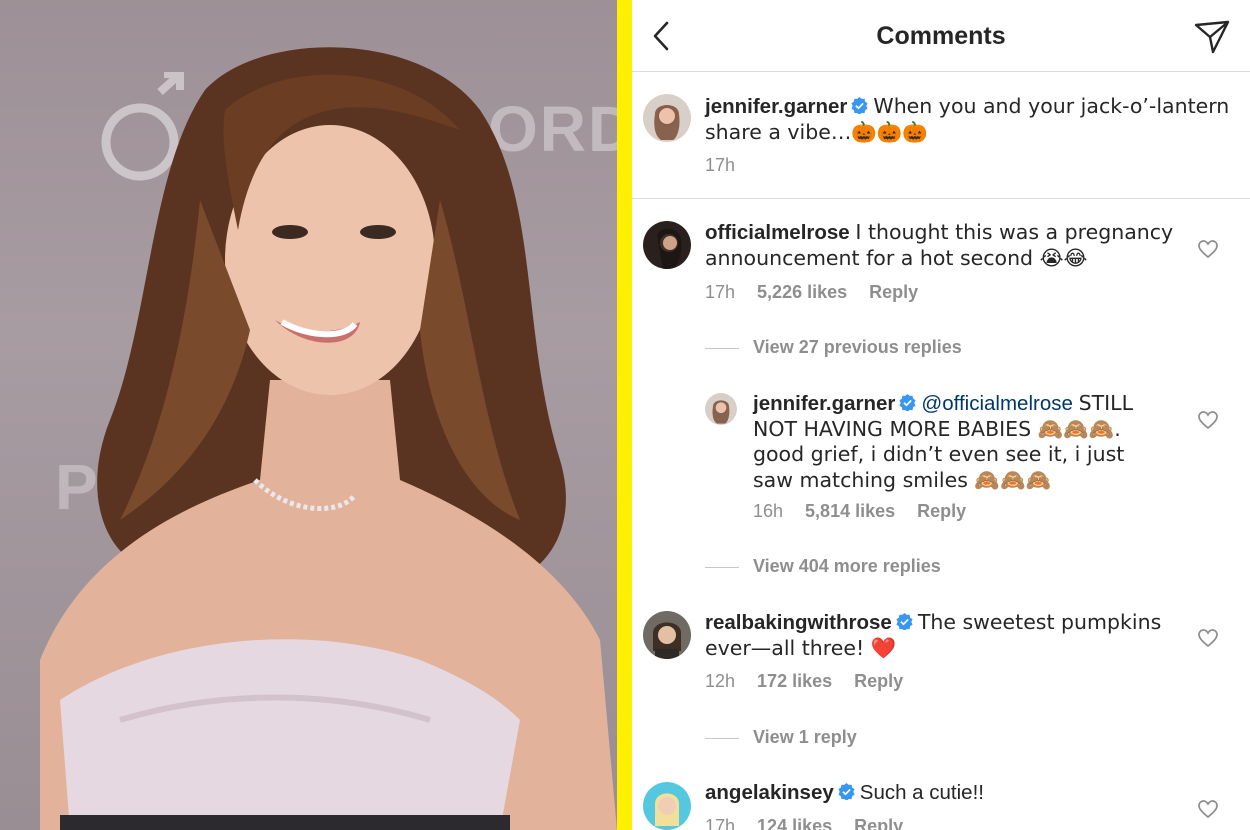  What do you see at coordinates (941, 198) in the screenshot?
I see `caption-divider` at bounding box center [941, 198].